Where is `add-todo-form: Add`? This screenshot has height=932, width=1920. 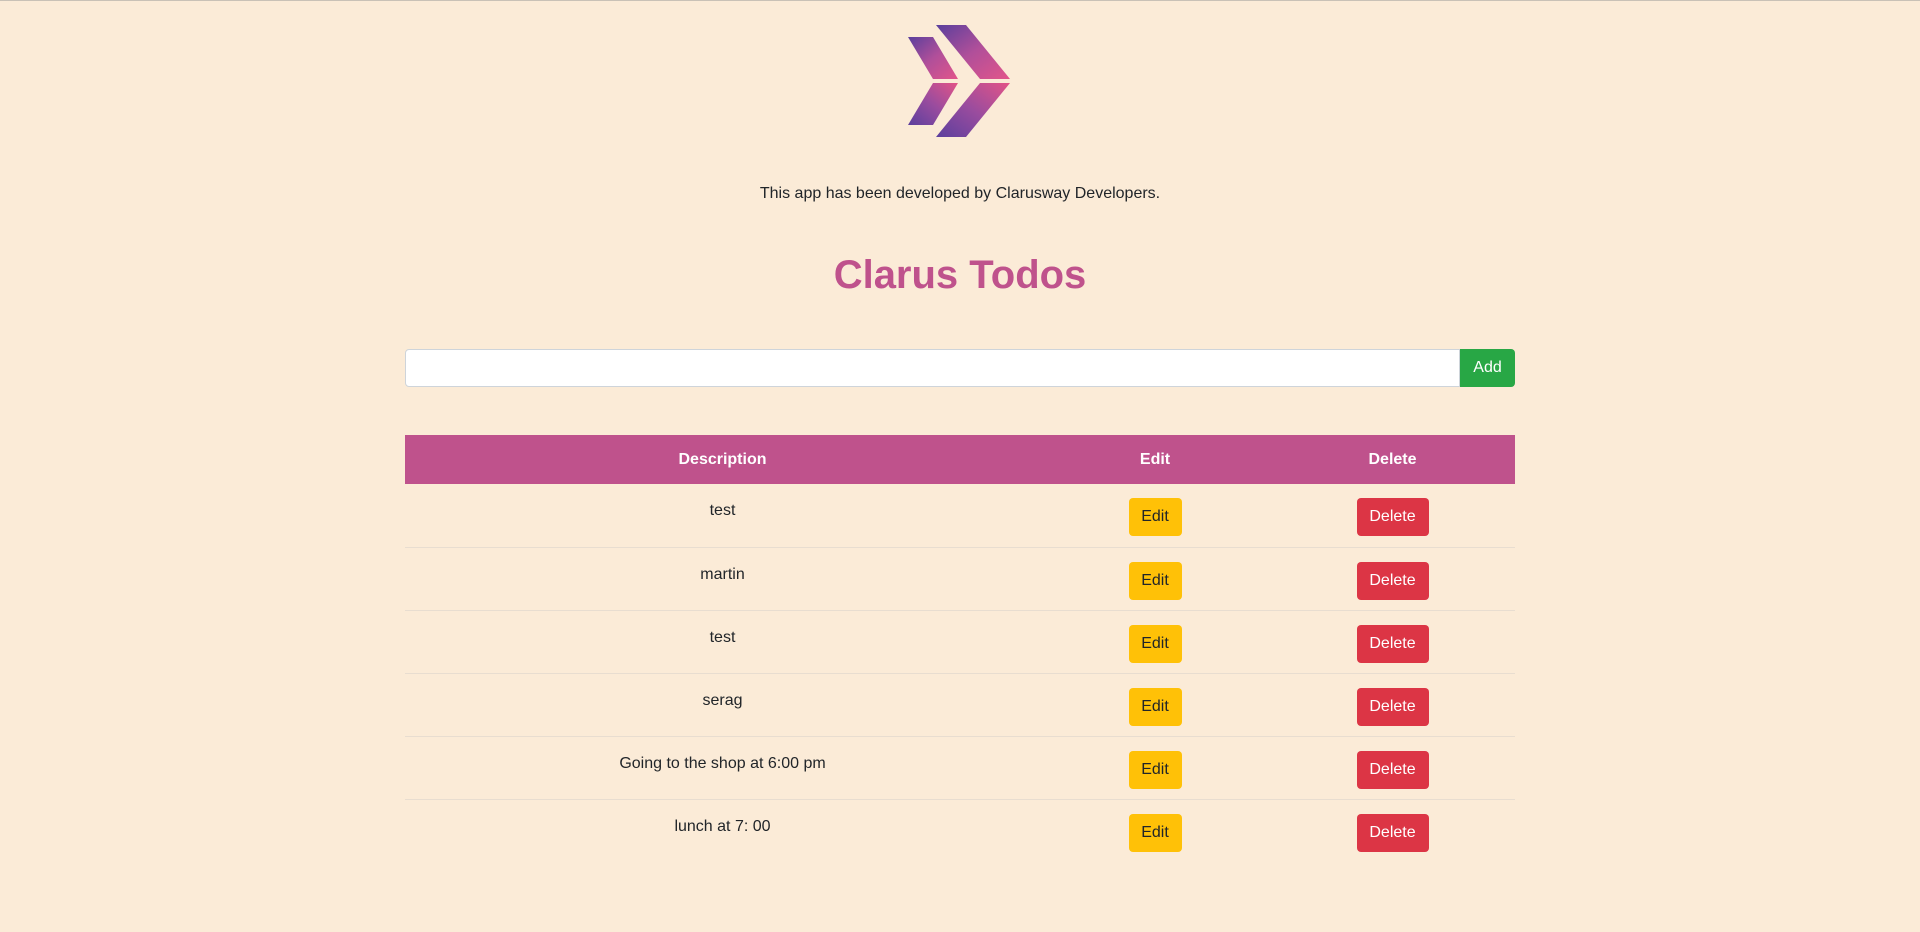
add-todo-form: Add is located at coordinates (960, 368).